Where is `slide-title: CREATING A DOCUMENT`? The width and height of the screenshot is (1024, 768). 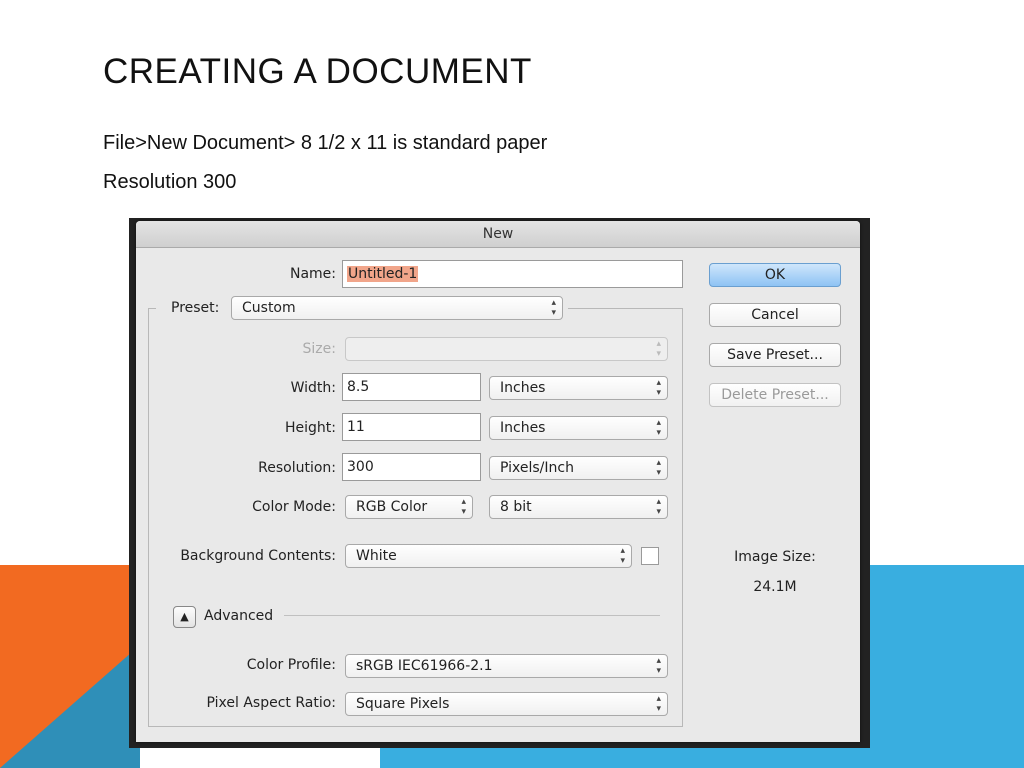
slide-title: CREATING A DOCUMENT is located at coordinates (317, 71).